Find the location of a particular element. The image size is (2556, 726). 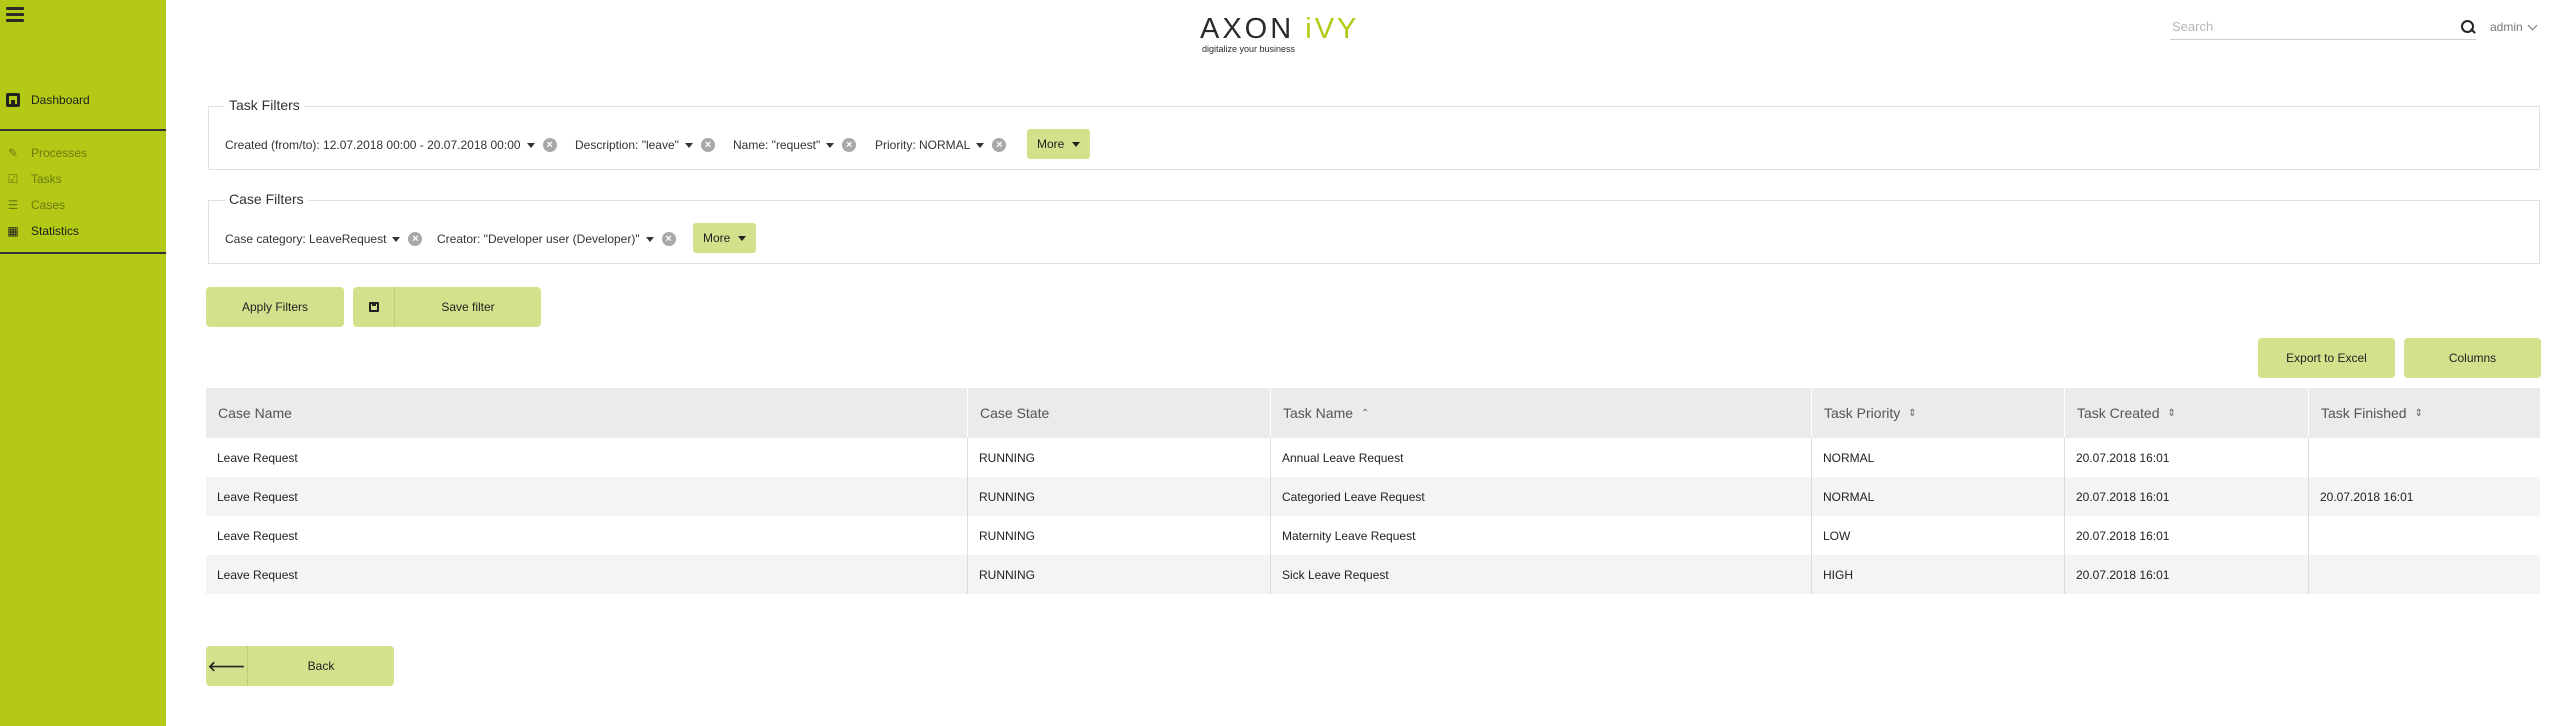

search-icon is located at coordinates (2468, 27).